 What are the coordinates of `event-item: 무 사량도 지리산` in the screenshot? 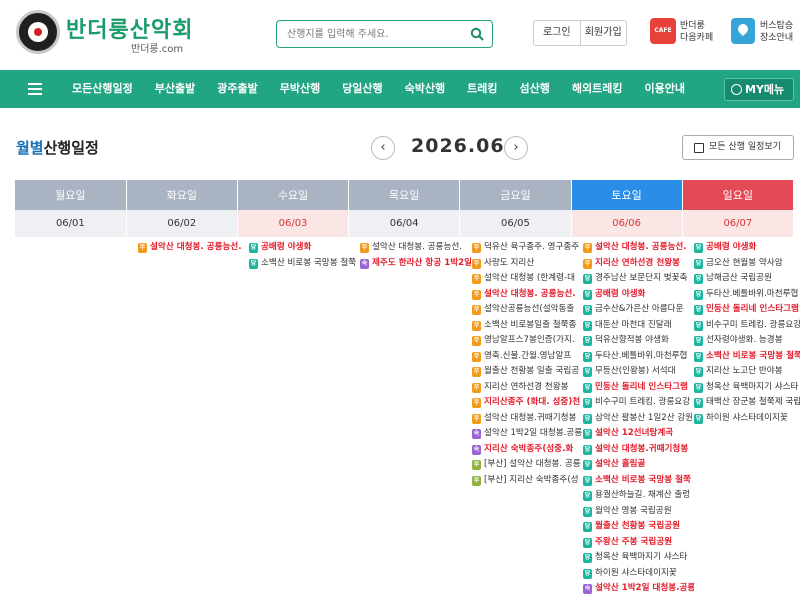 It's located at (527, 264).